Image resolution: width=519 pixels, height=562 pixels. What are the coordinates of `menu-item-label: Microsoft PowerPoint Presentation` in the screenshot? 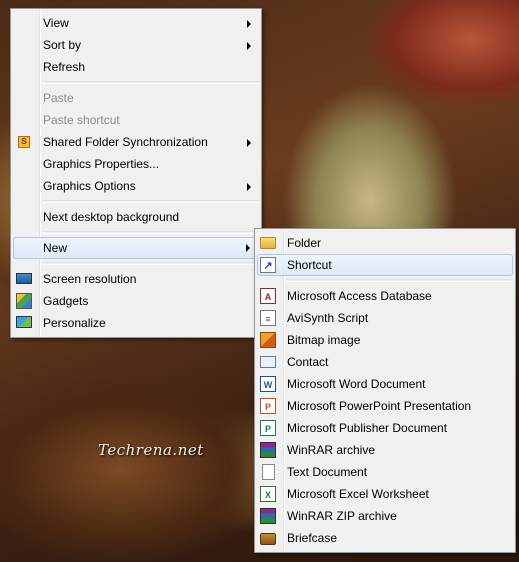 It's located at (379, 406).